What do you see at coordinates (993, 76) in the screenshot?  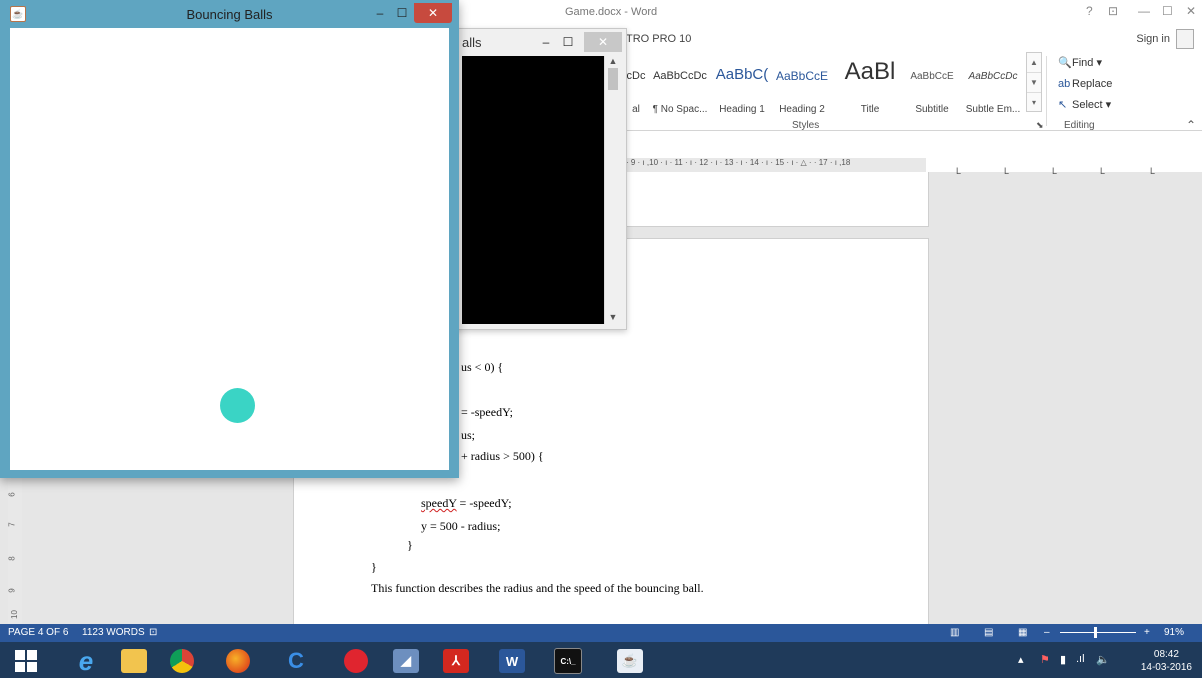 I see `style-preview: AaBbCcDc` at bounding box center [993, 76].